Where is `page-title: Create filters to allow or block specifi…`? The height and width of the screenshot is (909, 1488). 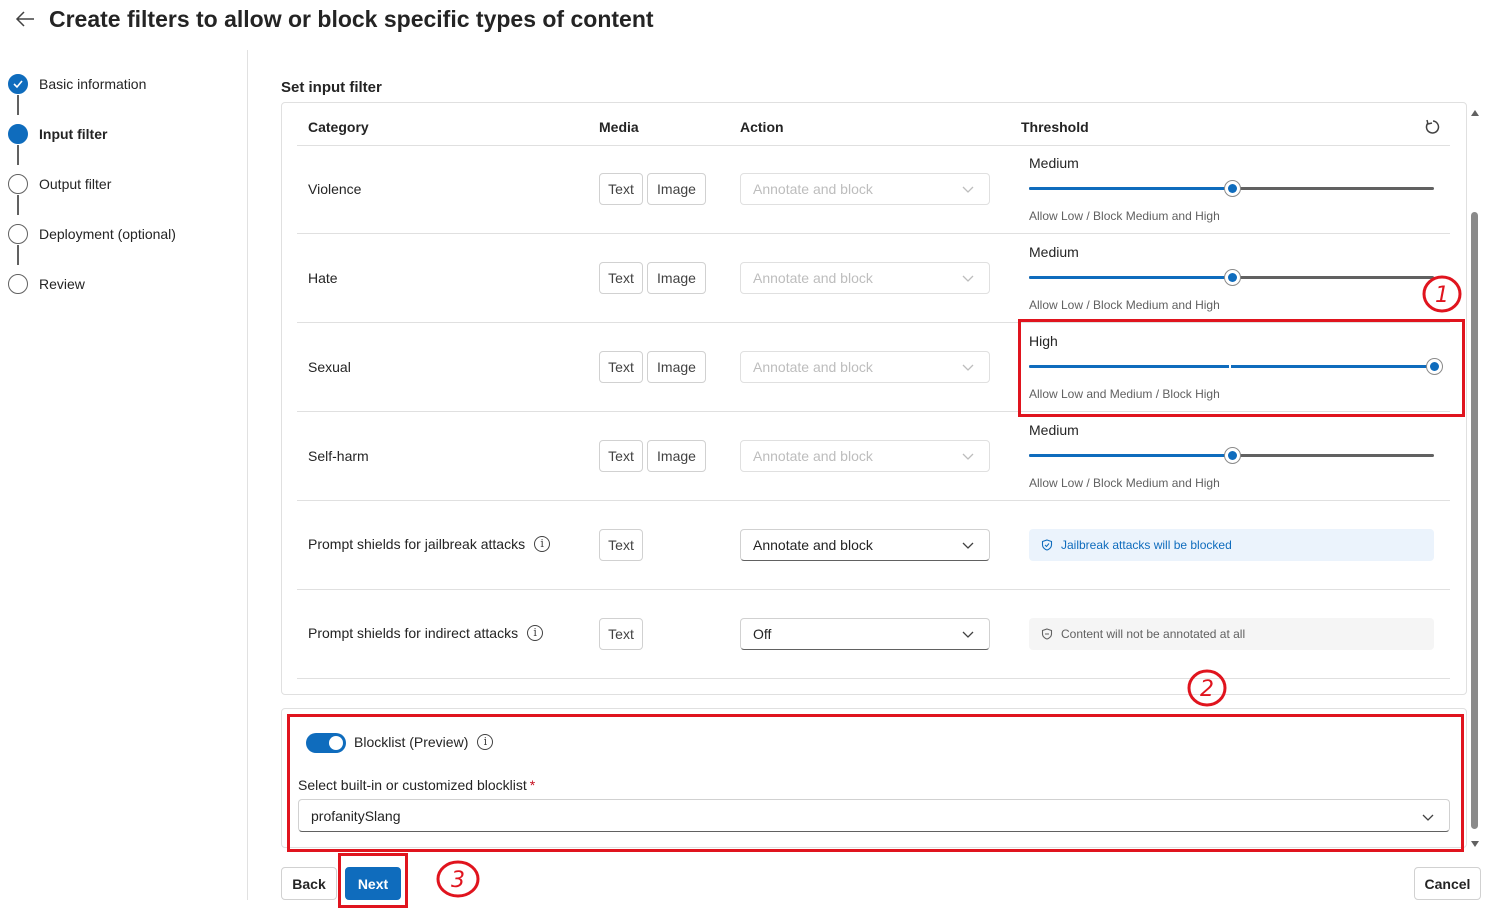 page-title: Create filters to allow or block specifi… is located at coordinates (351, 19).